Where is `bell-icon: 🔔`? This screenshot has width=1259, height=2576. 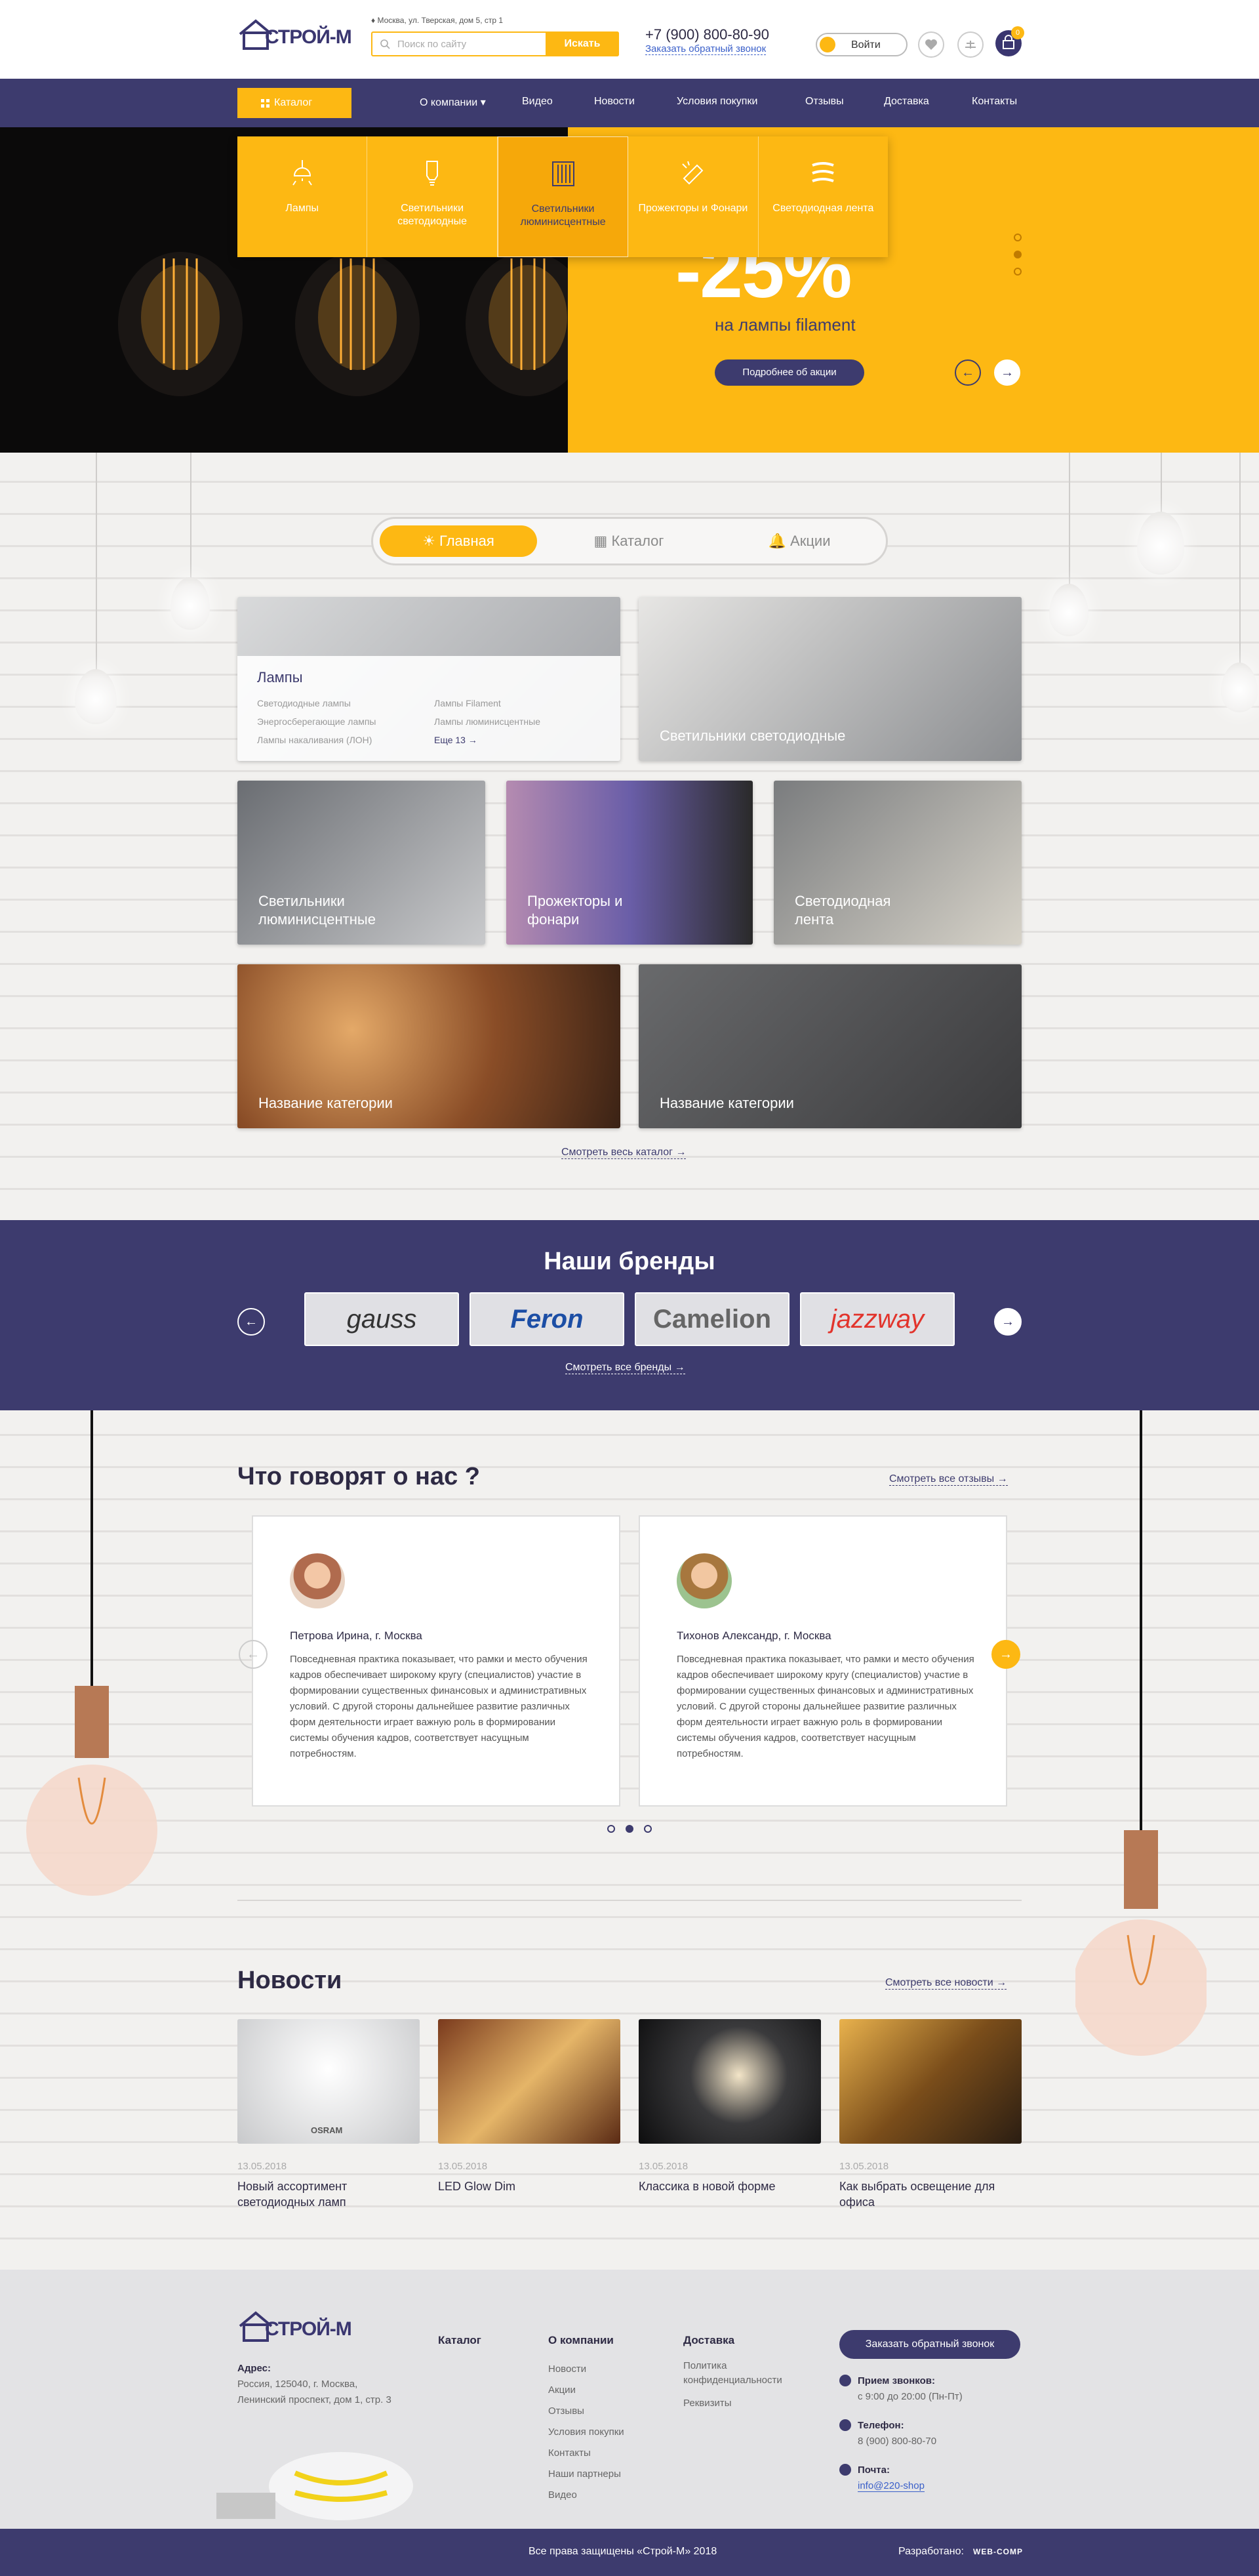 bell-icon: 🔔 is located at coordinates (780, 541).